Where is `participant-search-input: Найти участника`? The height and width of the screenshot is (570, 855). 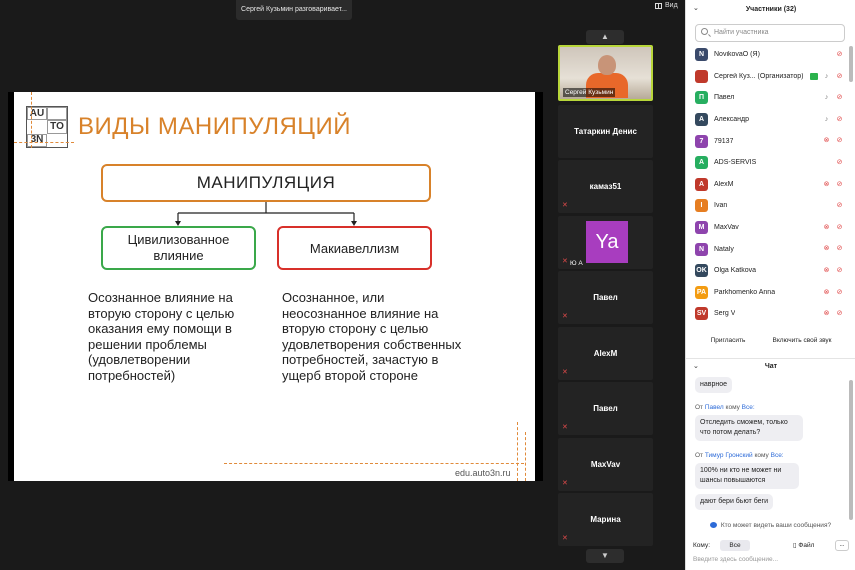 participant-search-input: Найти участника is located at coordinates (770, 33).